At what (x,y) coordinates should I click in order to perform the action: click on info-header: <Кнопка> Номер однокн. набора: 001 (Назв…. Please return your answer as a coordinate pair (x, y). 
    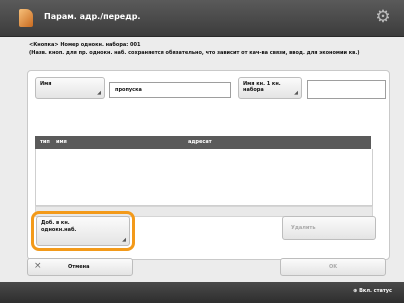
    Looking at the image, I should click on (214, 49).